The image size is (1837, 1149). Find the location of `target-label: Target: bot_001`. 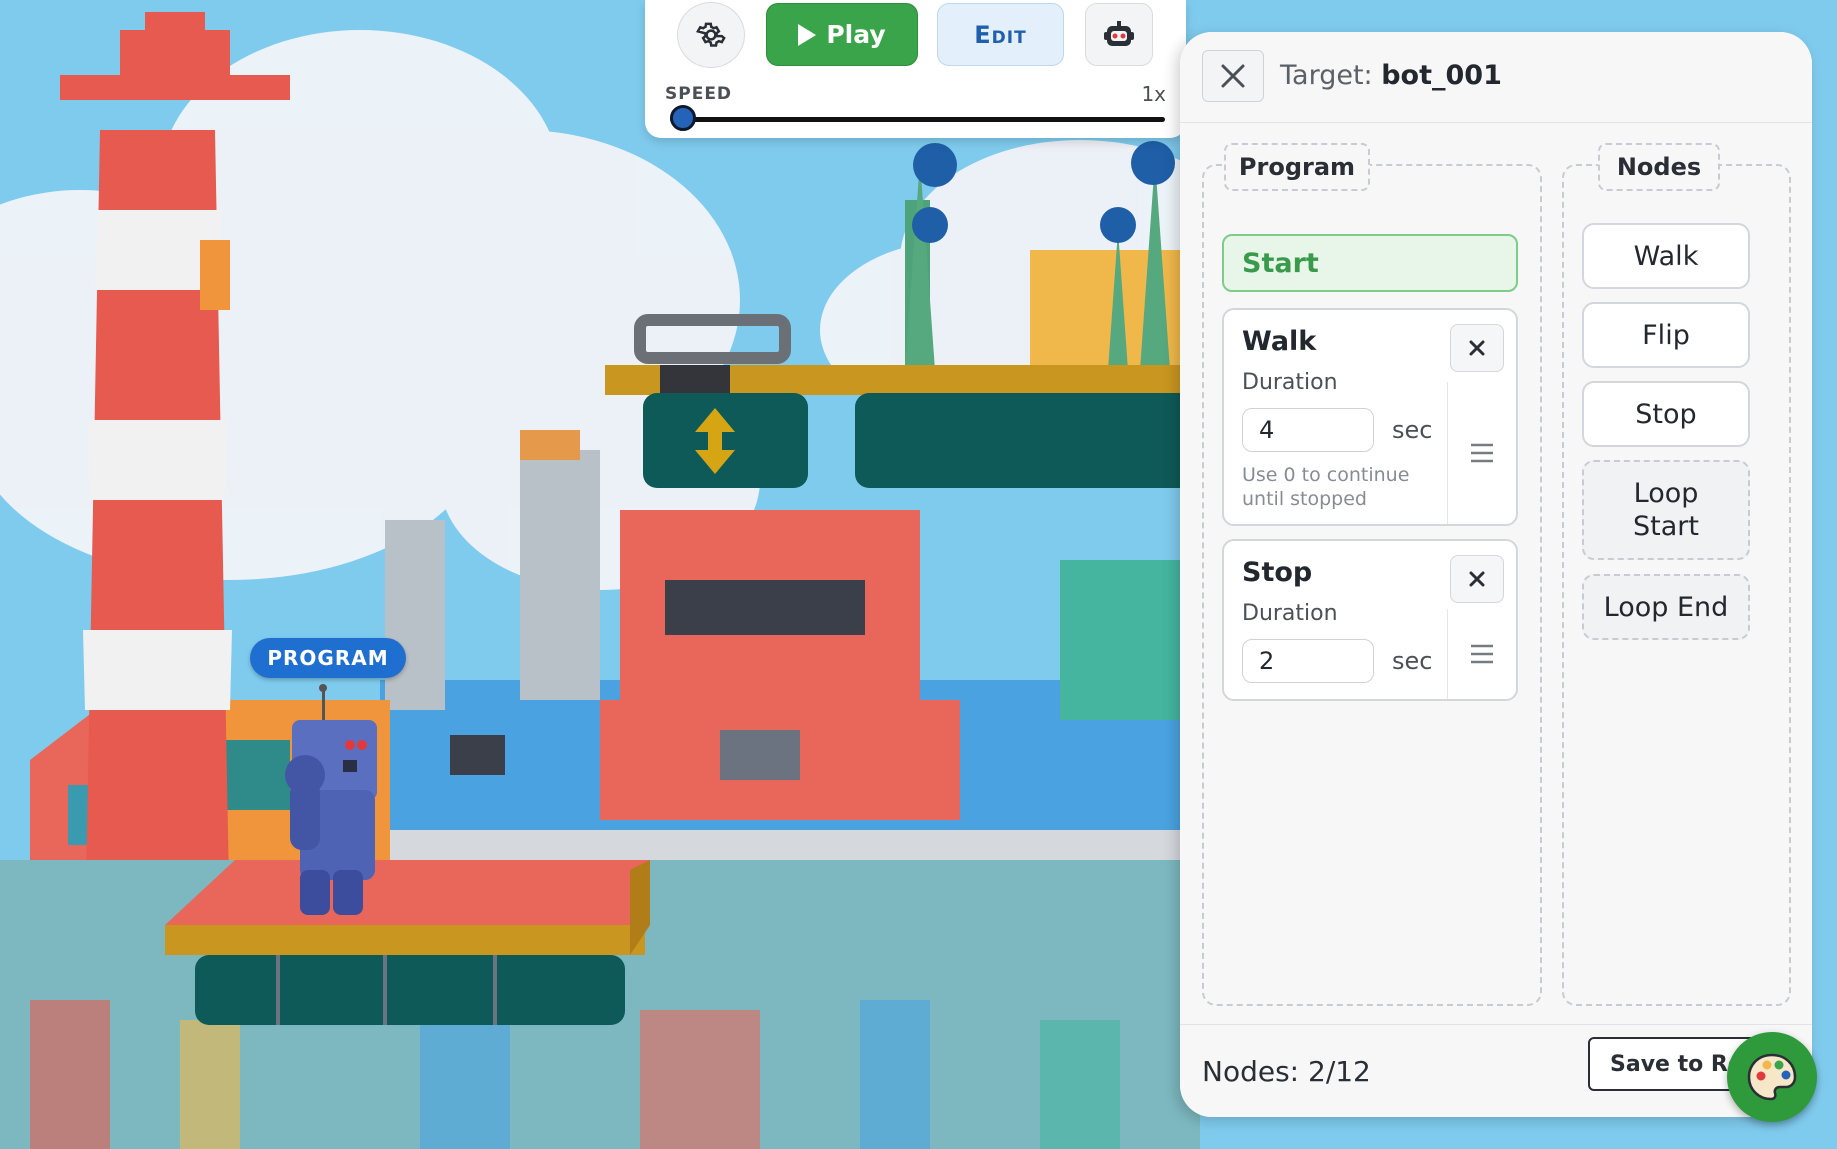

target-label: Target: bot_001 is located at coordinates (1391, 75).